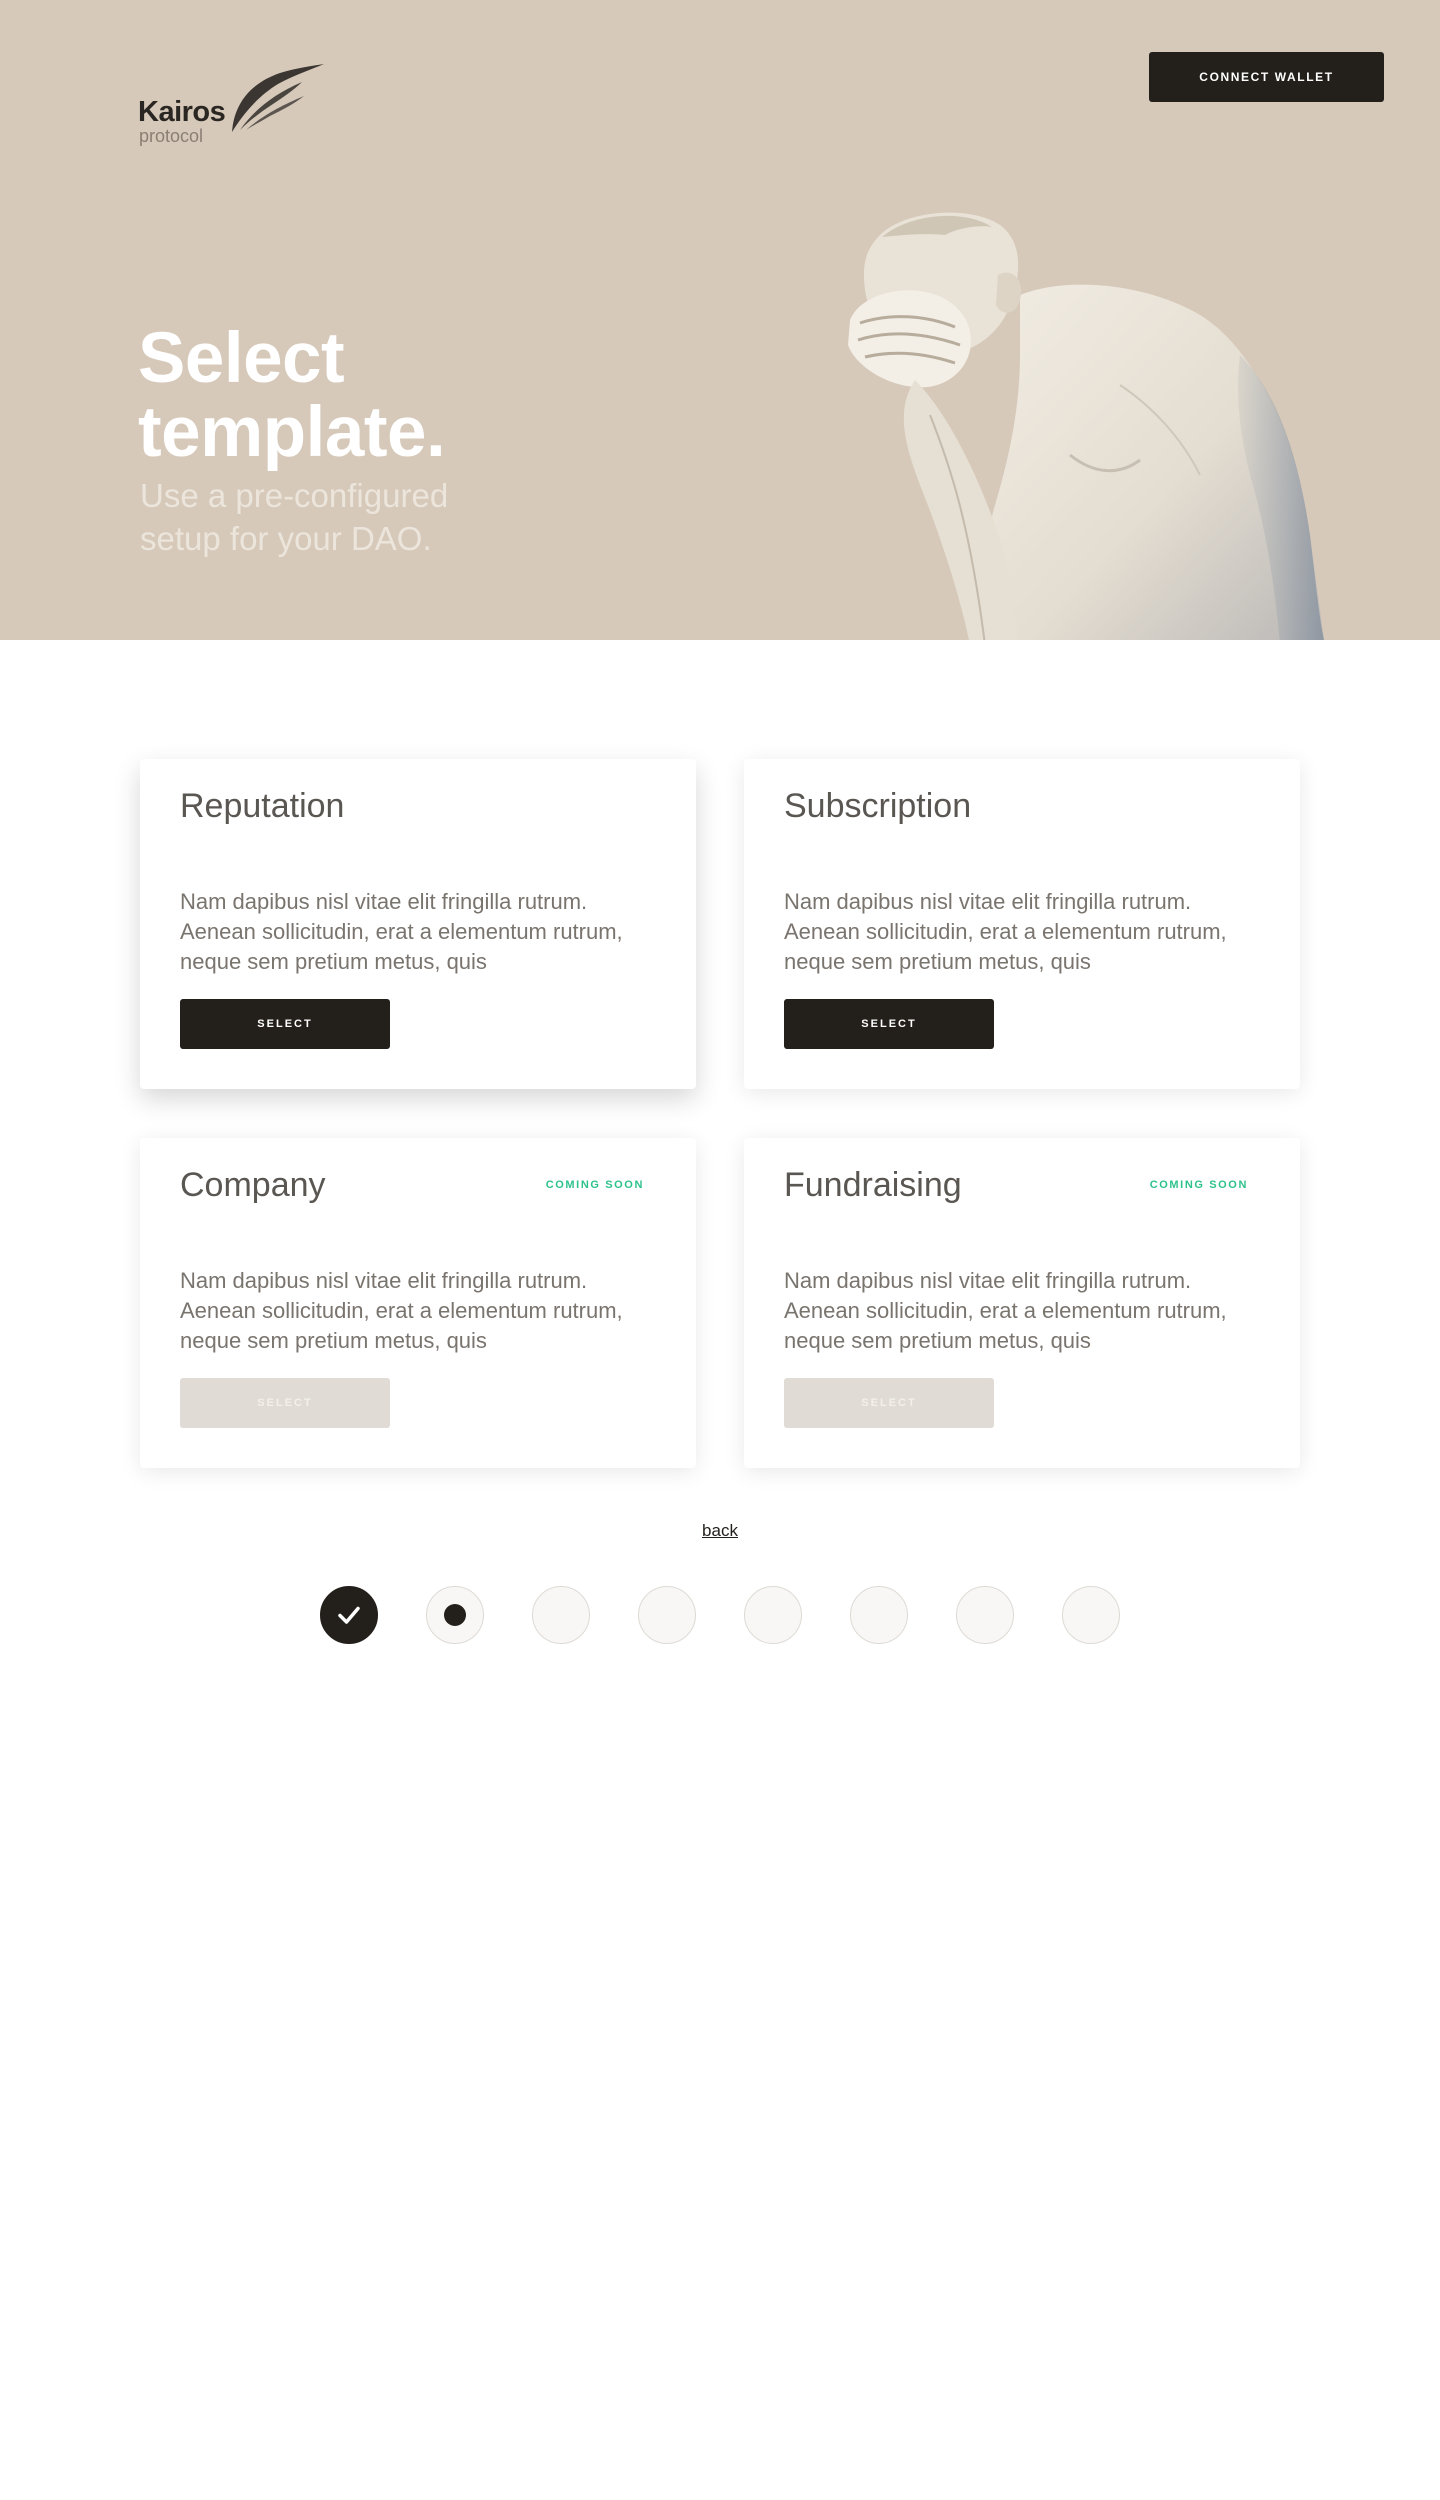 The height and width of the screenshot is (2500, 1440). What do you see at coordinates (262, 806) in the screenshot?
I see `card-title: Reputation` at bounding box center [262, 806].